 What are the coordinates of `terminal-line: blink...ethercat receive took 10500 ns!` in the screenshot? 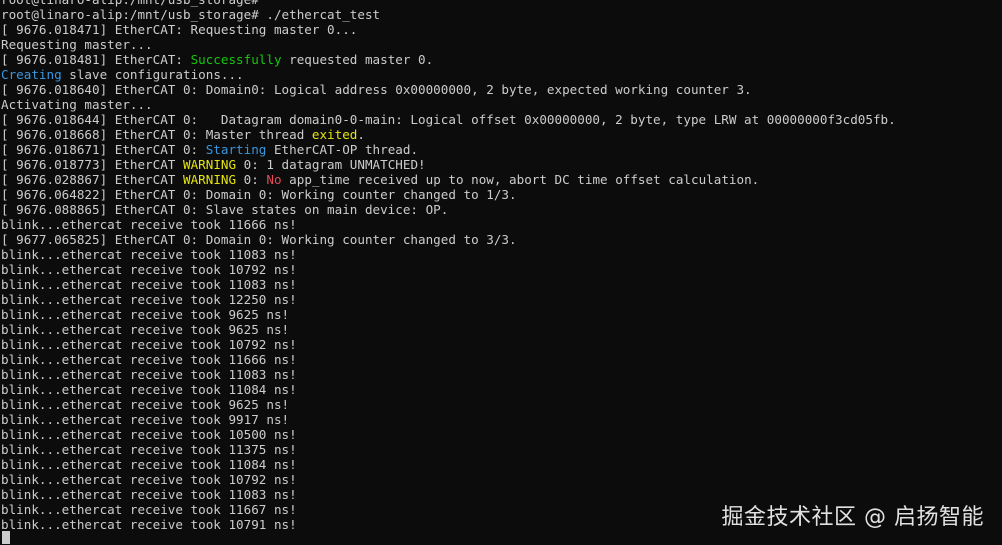 It's located at (448, 434).